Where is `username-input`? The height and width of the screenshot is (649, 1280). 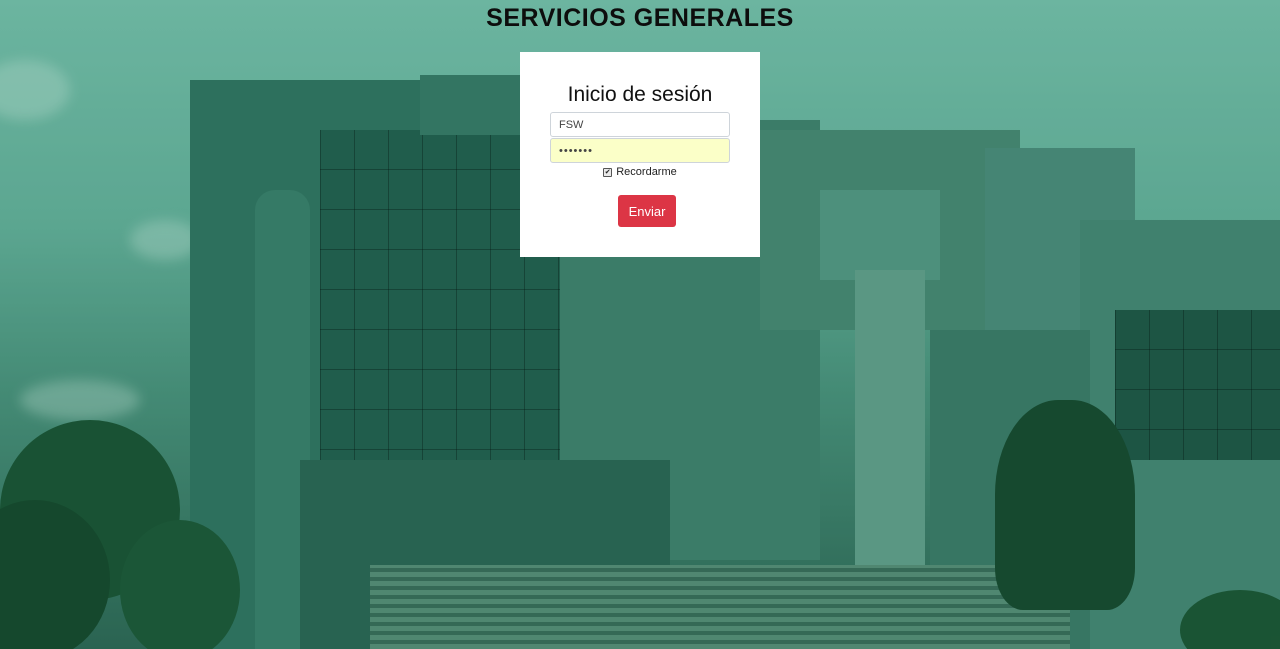
username-input is located at coordinates (640, 124).